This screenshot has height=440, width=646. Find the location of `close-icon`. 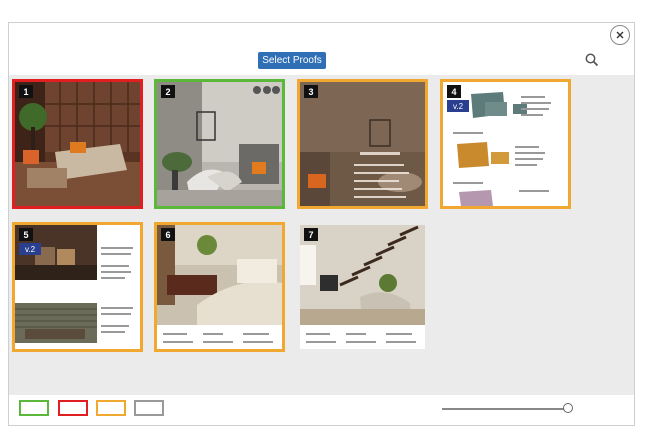

close-icon is located at coordinates (620, 35).